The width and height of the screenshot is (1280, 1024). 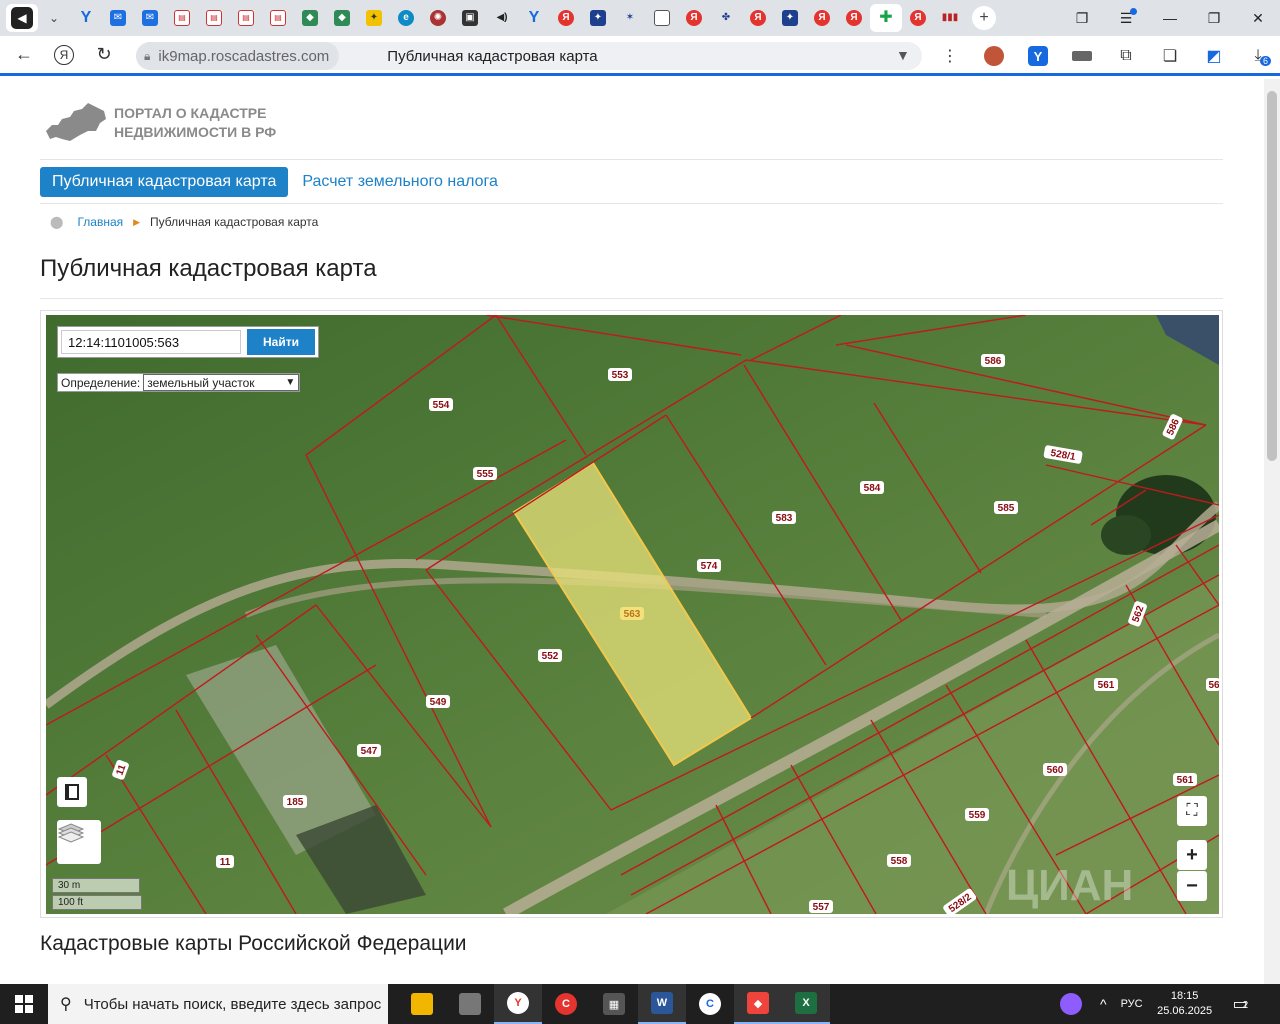 What do you see at coordinates (64, 55) in the screenshot?
I see `yandex-home-button: Я` at bounding box center [64, 55].